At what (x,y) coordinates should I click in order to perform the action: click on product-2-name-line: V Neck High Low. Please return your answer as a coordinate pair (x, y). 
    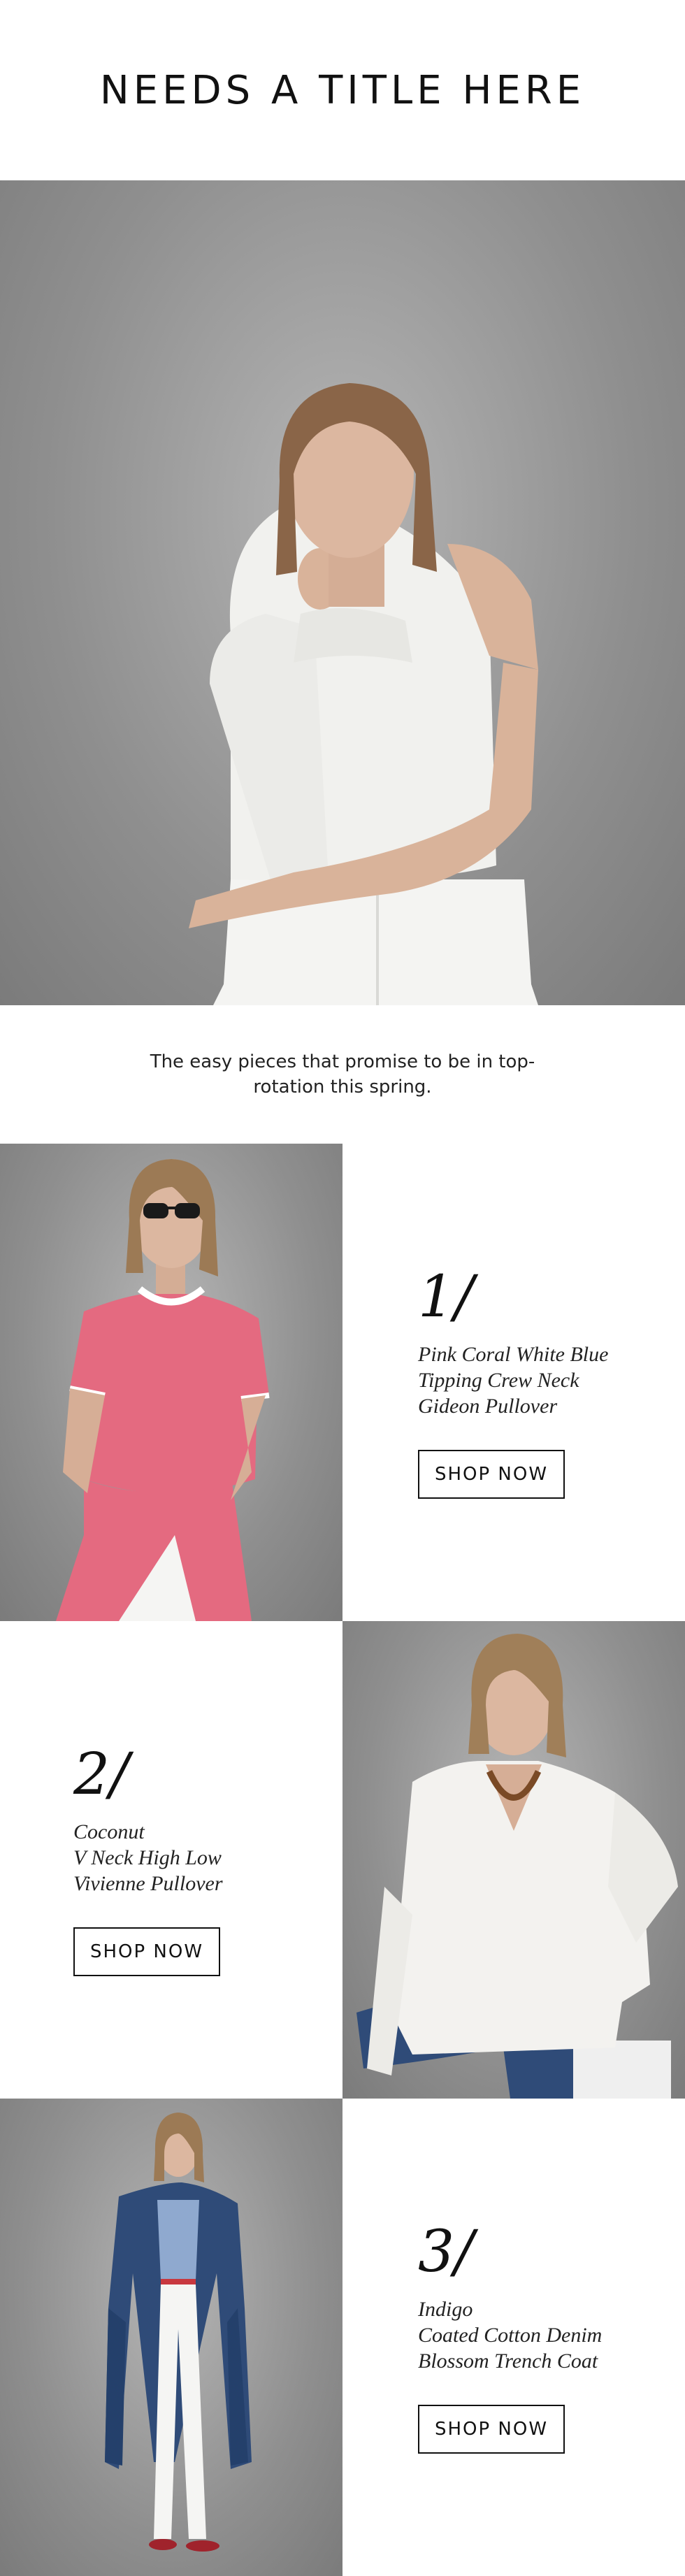
    Looking at the image, I should click on (147, 1857).